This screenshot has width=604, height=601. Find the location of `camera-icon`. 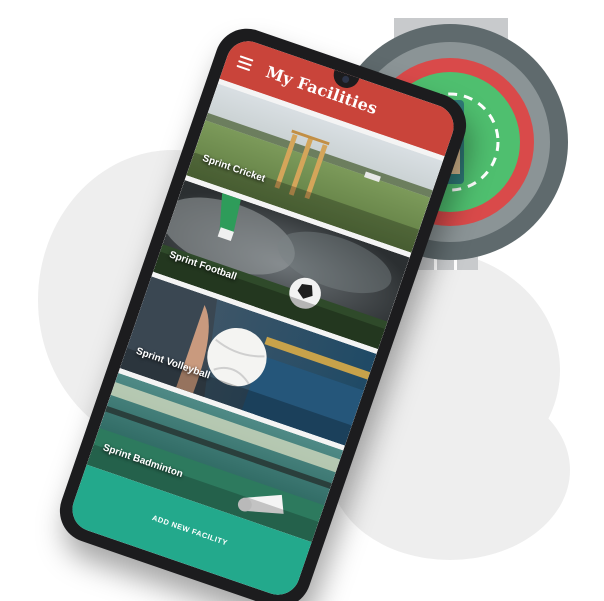

camera-icon is located at coordinates (345, 79).